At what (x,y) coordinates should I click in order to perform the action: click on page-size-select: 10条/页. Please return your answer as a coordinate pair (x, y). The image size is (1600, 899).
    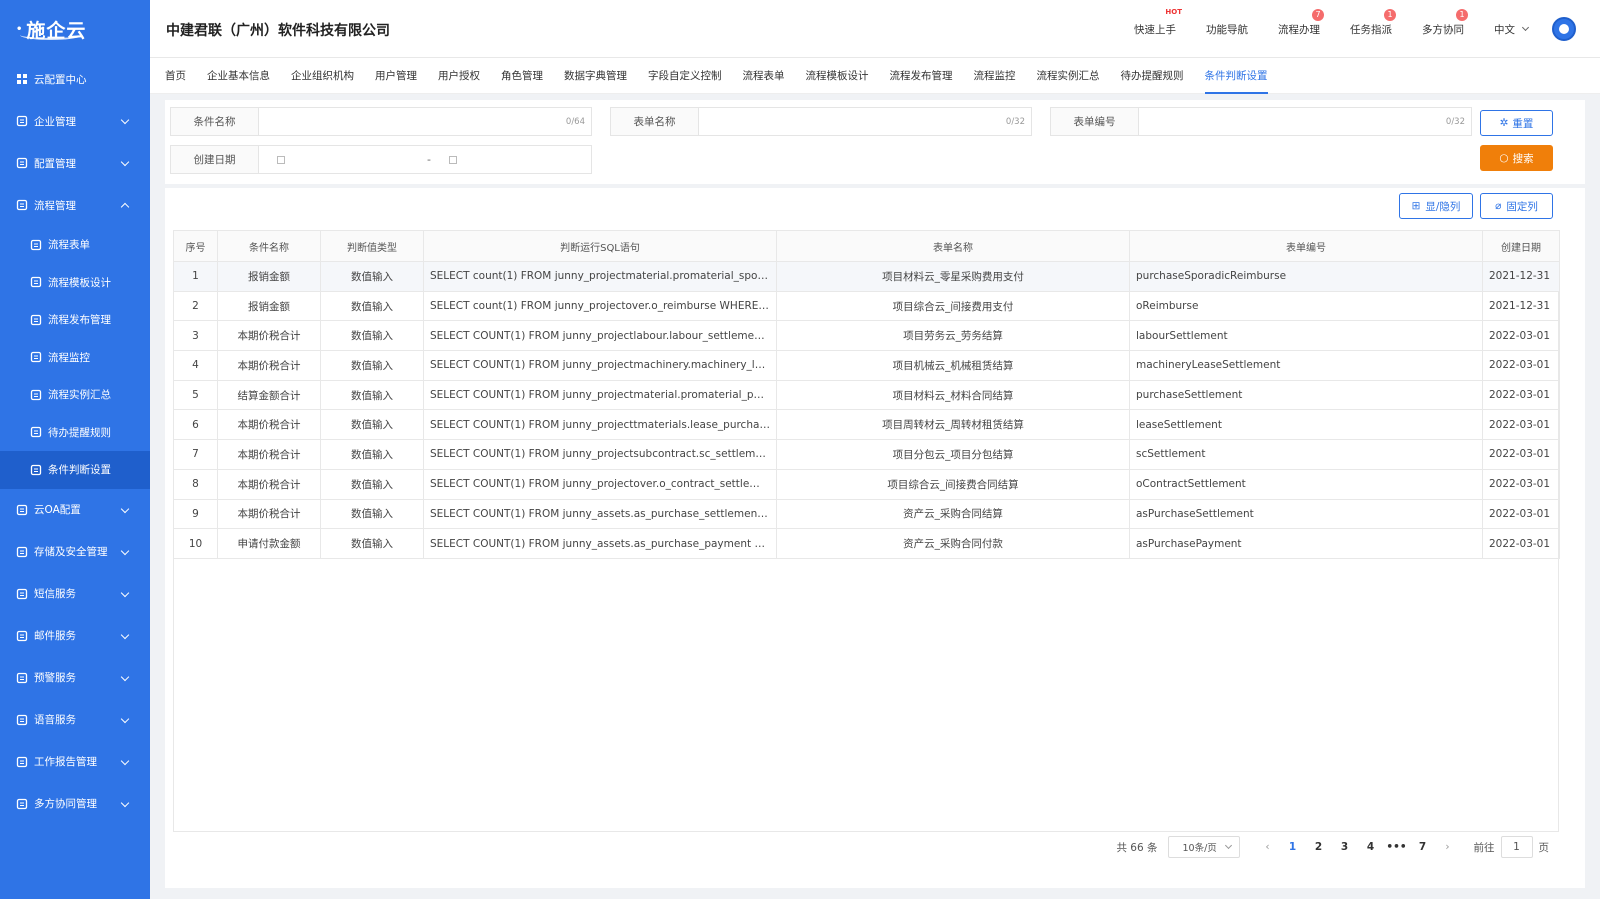
    Looking at the image, I should click on (1203, 847).